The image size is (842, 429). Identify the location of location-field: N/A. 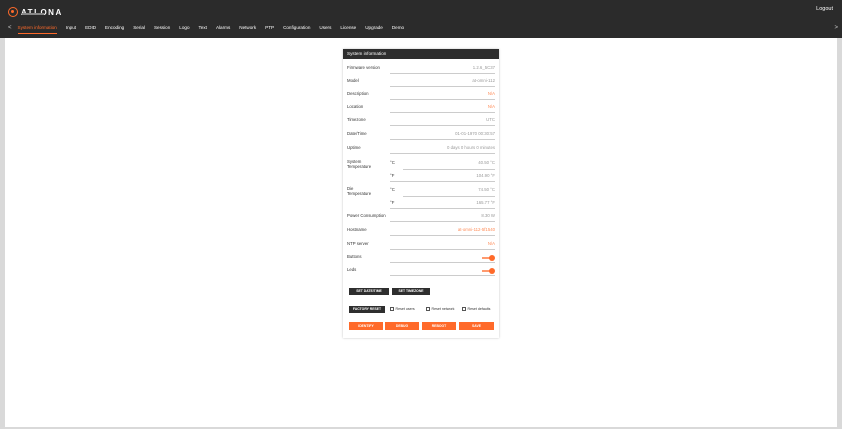
(491, 106).